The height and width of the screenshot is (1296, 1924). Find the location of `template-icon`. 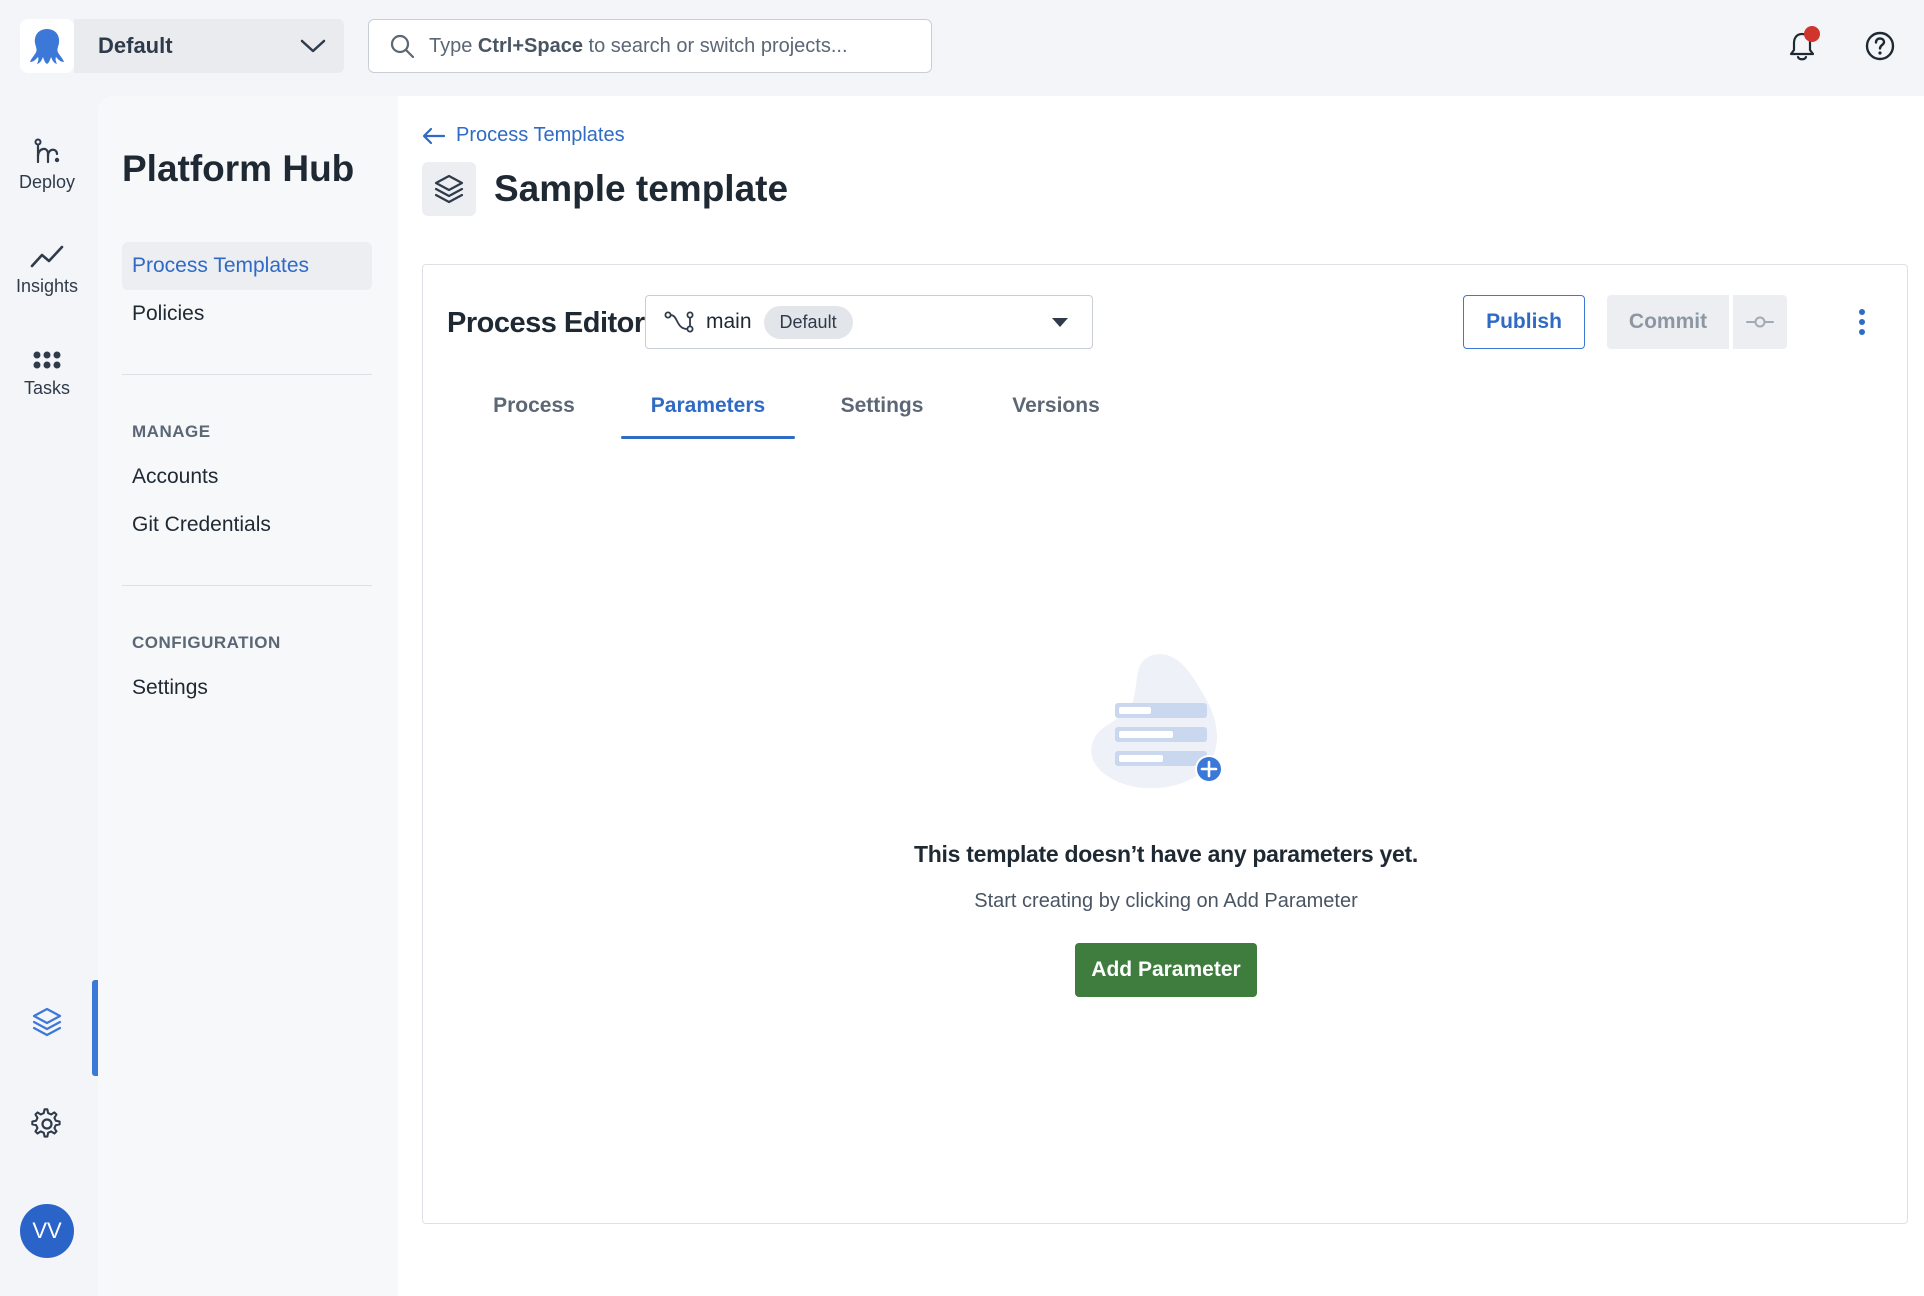

template-icon is located at coordinates (449, 189).